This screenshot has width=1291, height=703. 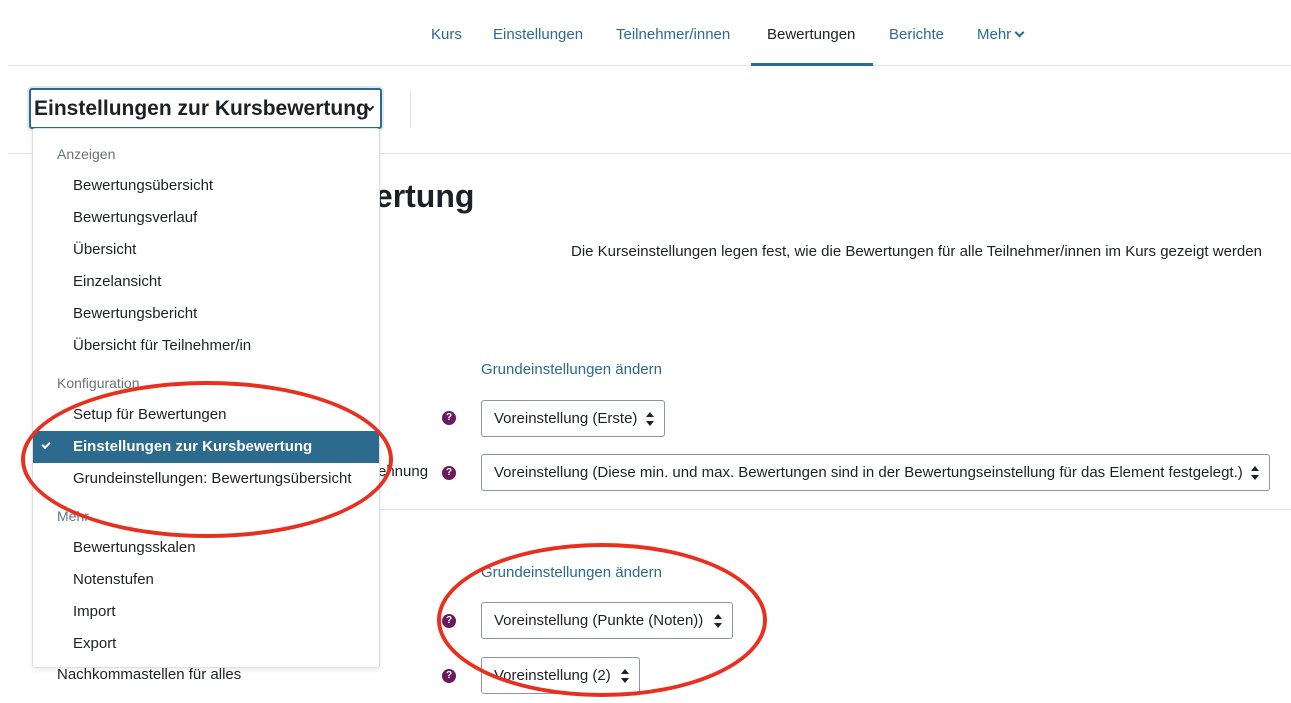 I want to click on menu-item-kursbewertung: Einstellungen zur Kursbewertung, so click(x=206, y=447).